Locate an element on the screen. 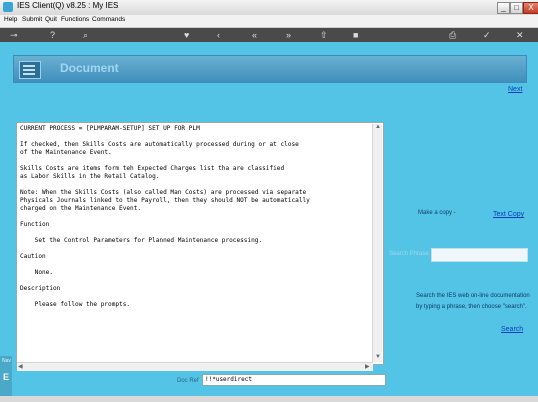 The width and height of the screenshot is (538, 402). document-line: Function is located at coordinates (35, 224).